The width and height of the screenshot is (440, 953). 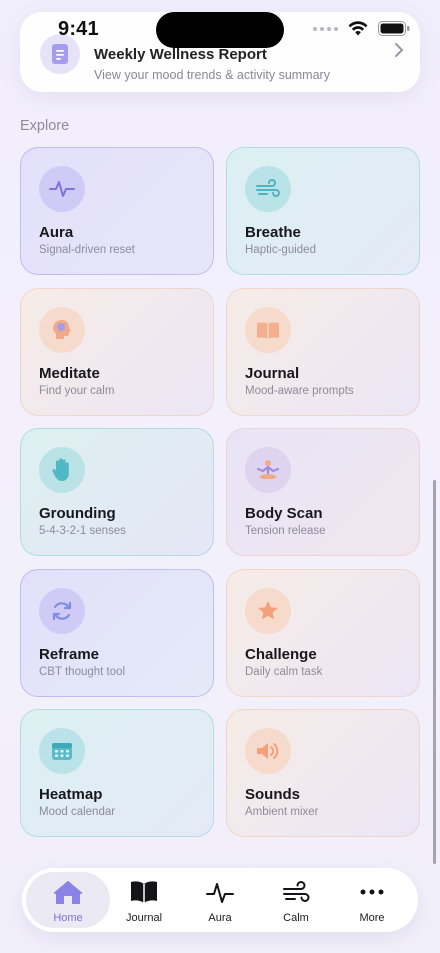 What do you see at coordinates (268, 470) in the screenshot?
I see `meditation-figure-icon` at bounding box center [268, 470].